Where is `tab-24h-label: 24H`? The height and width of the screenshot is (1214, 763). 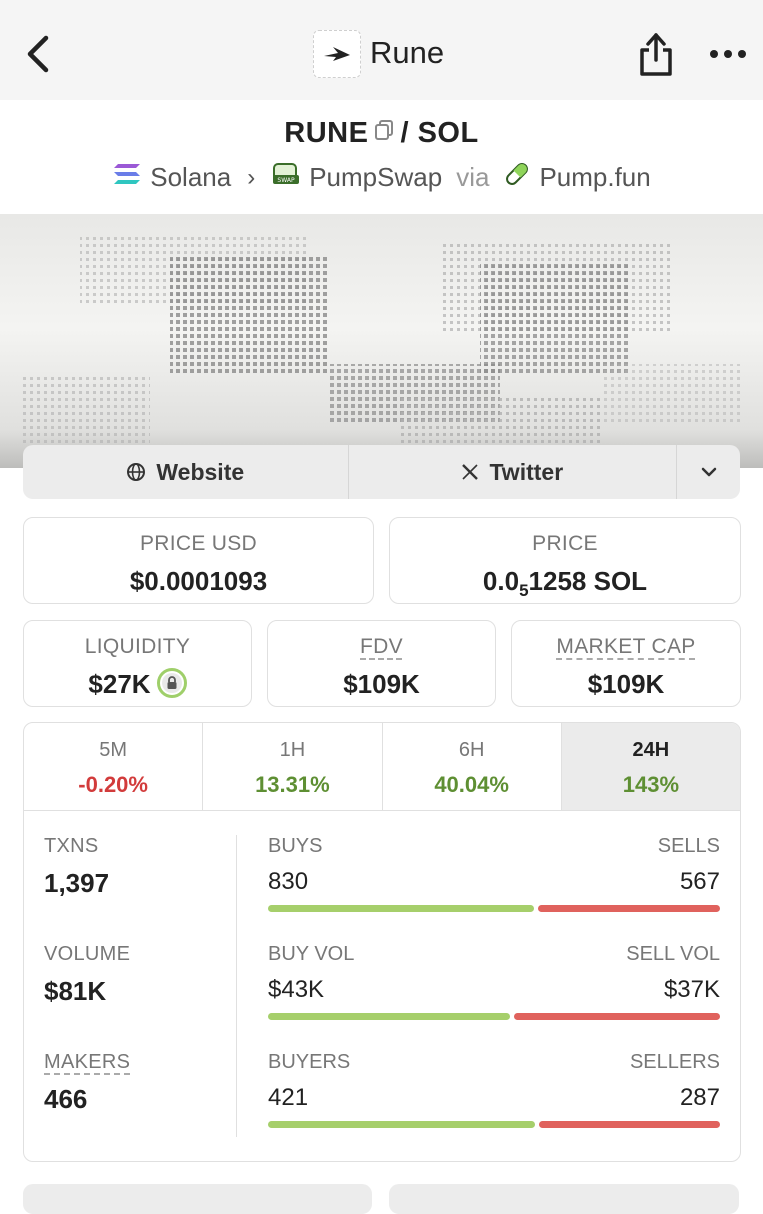
tab-24h-label: 24H is located at coordinates (651, 750).